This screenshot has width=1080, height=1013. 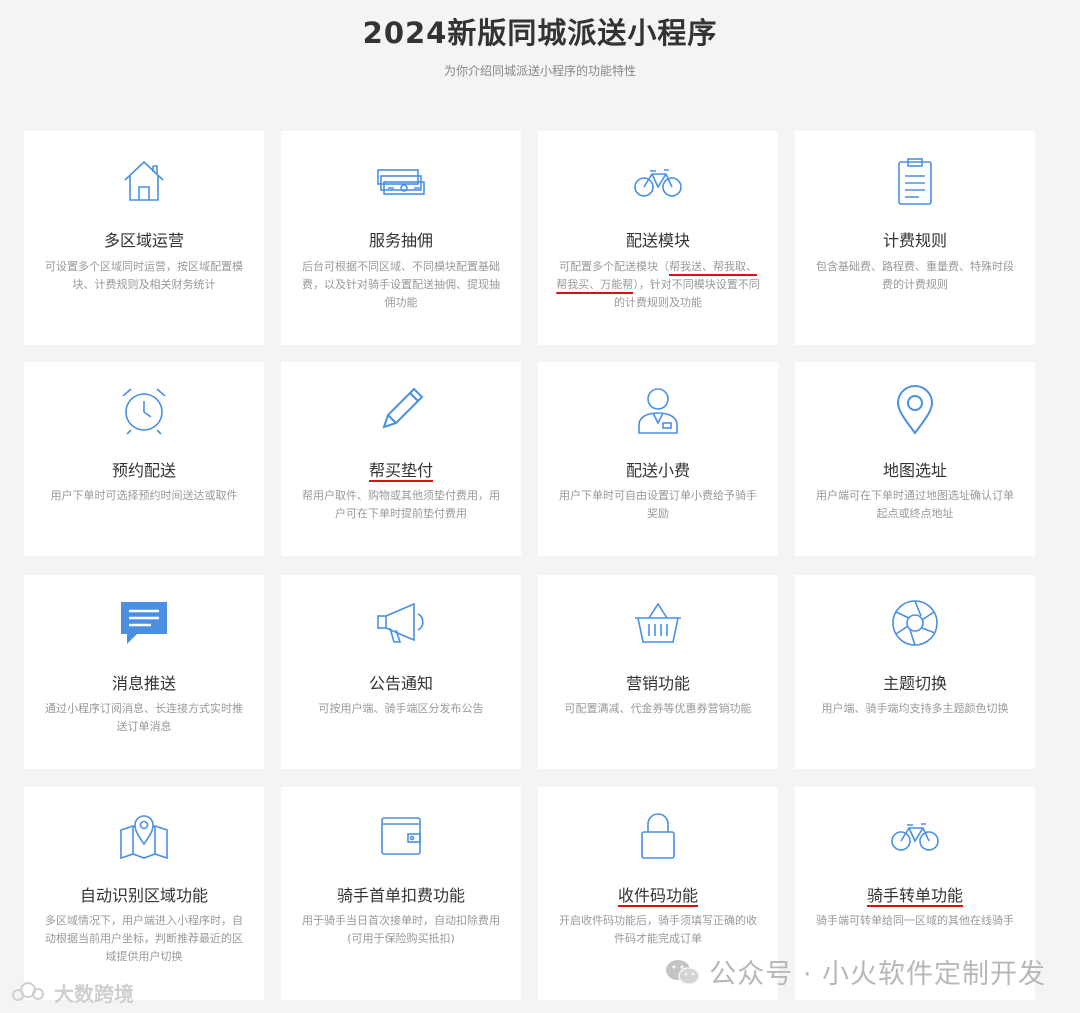 I want to click on card-desc: 骑手端可转单给同一区域的其他在线骑手, so click(x=915, y=920).